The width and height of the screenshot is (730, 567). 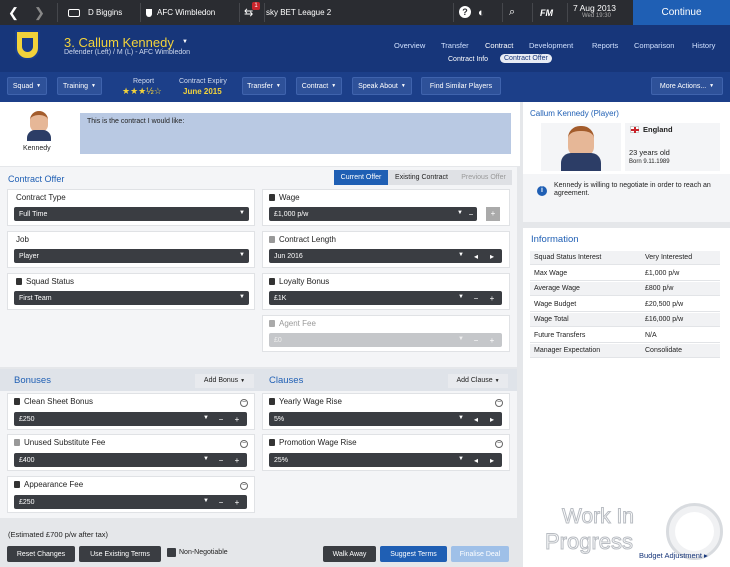 What do you see at coordinates (468, 59) in the screenshot?
I see `subtab-contract-info: Contract Info` at bounding box center [468, 59].